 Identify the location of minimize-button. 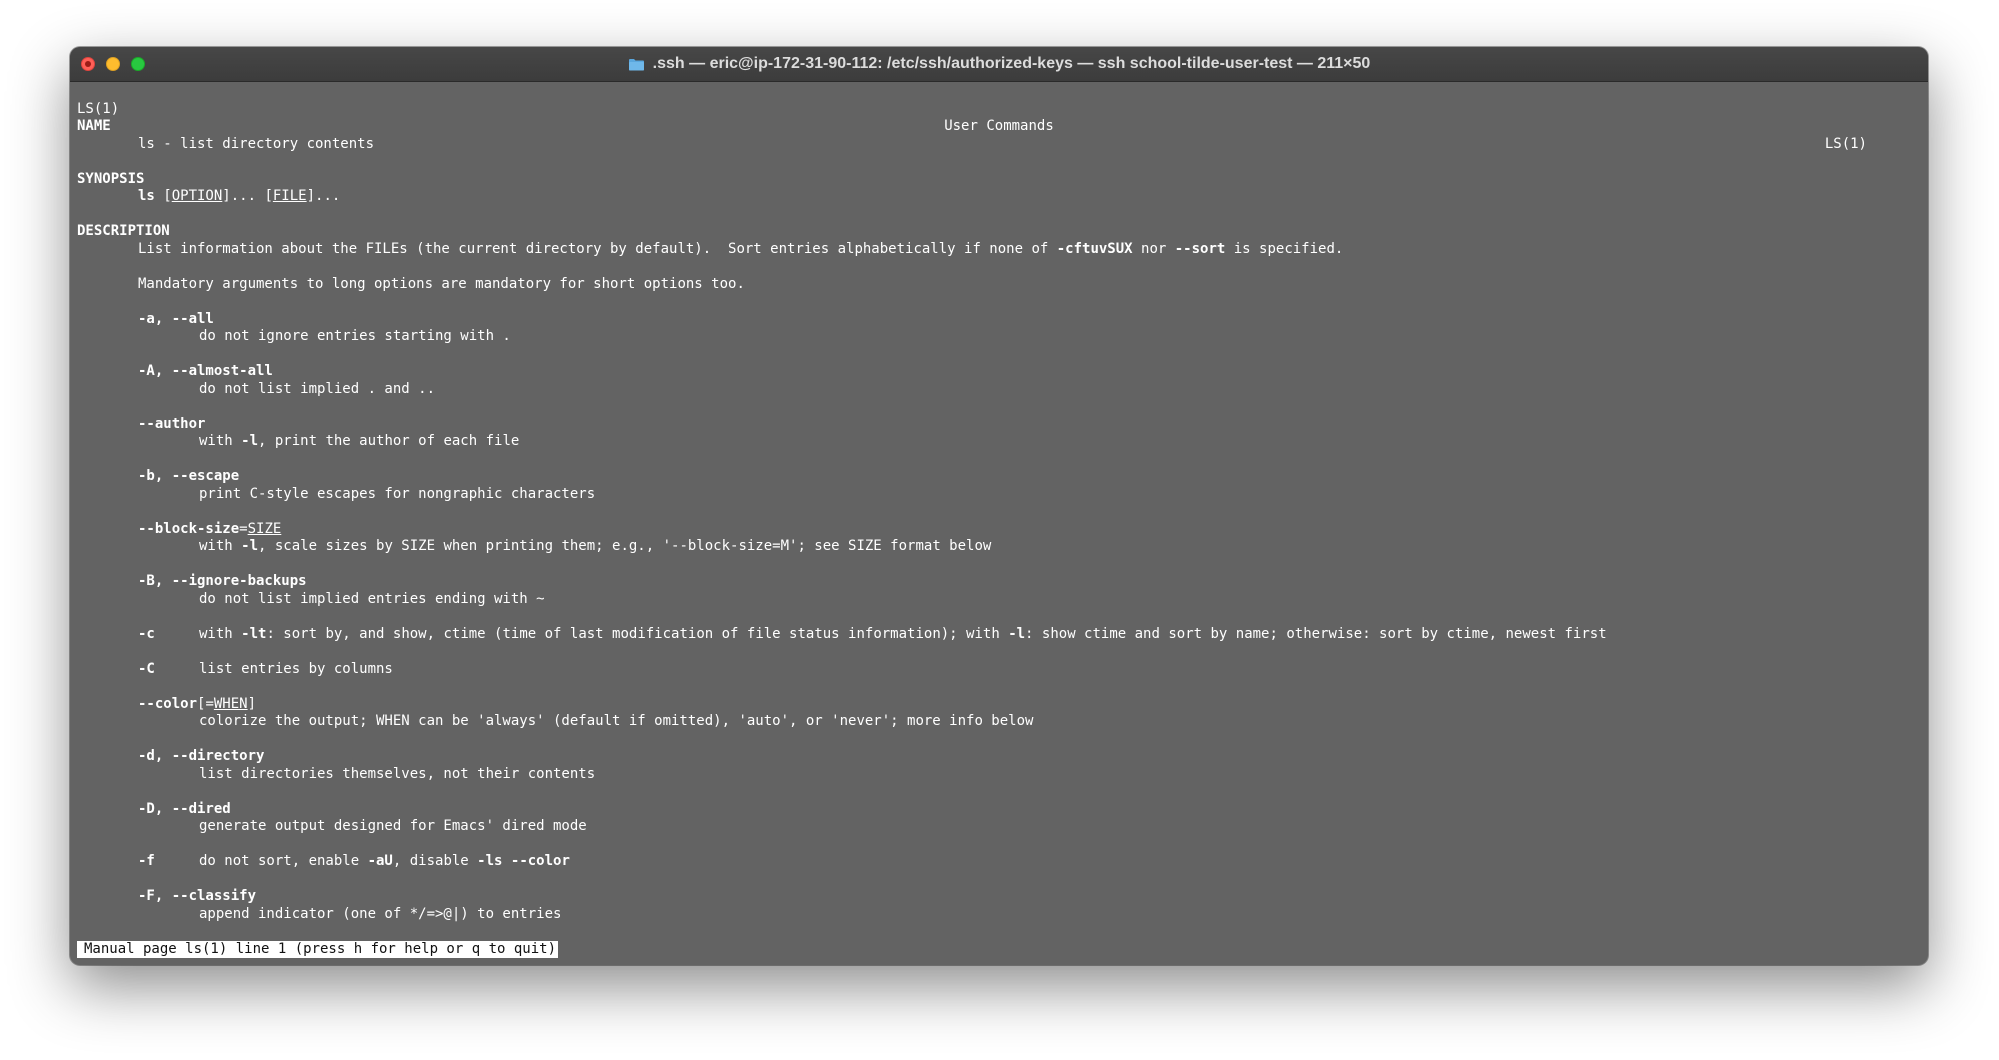
(113, 64).